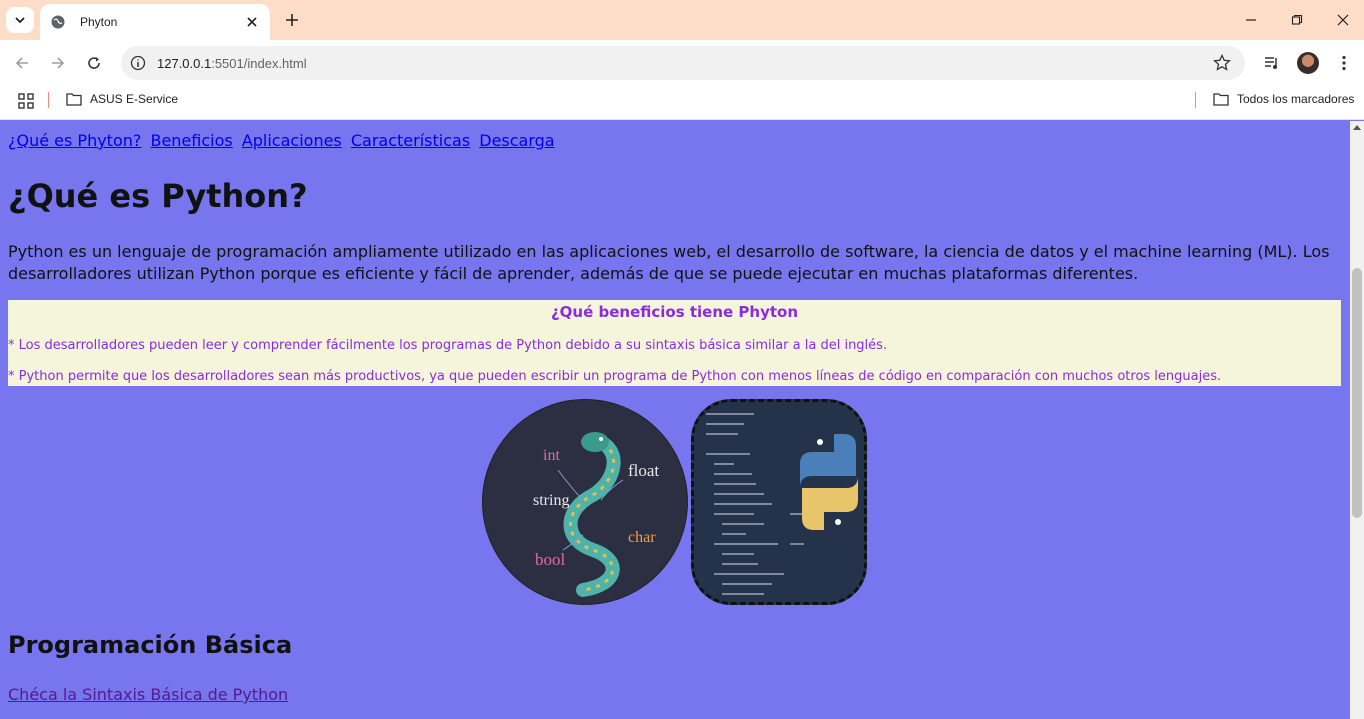  Describe the element at coordinates (134, 99) in the screenshot. I see `bookmark-label: ASUS E-Service` at that location.